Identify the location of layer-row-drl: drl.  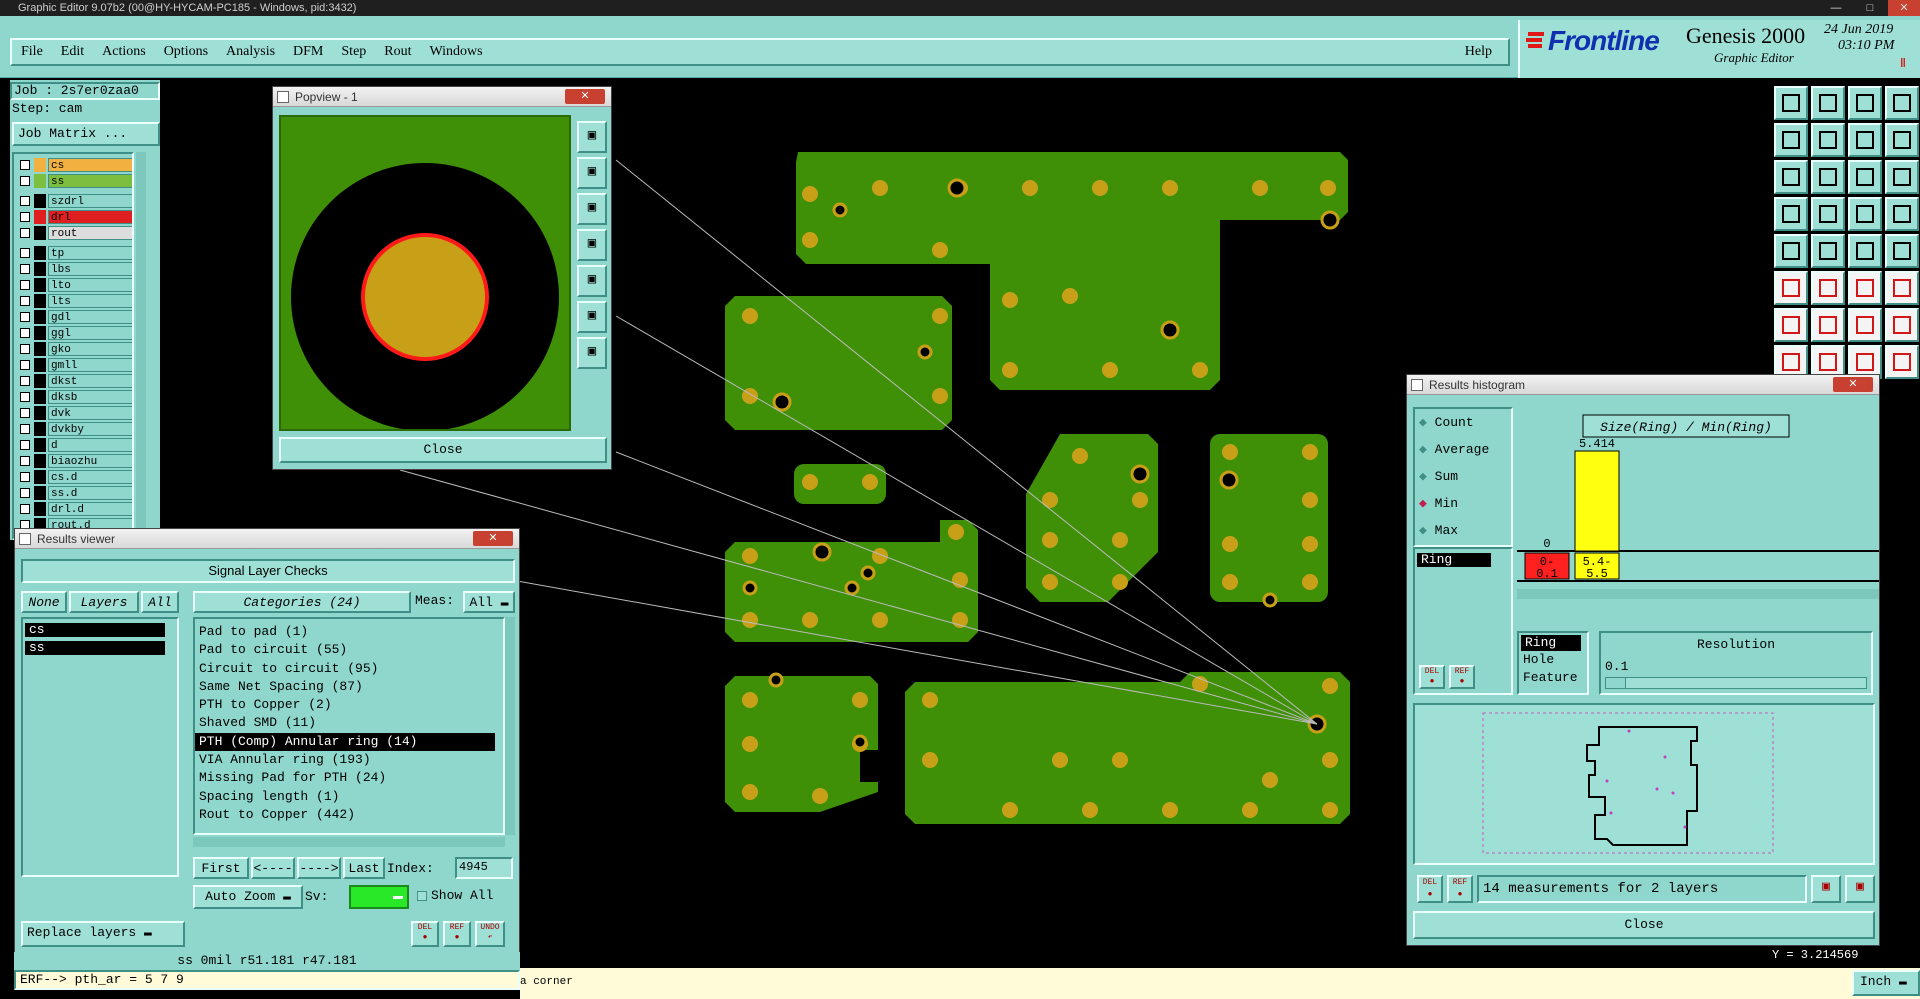
(75, 217).